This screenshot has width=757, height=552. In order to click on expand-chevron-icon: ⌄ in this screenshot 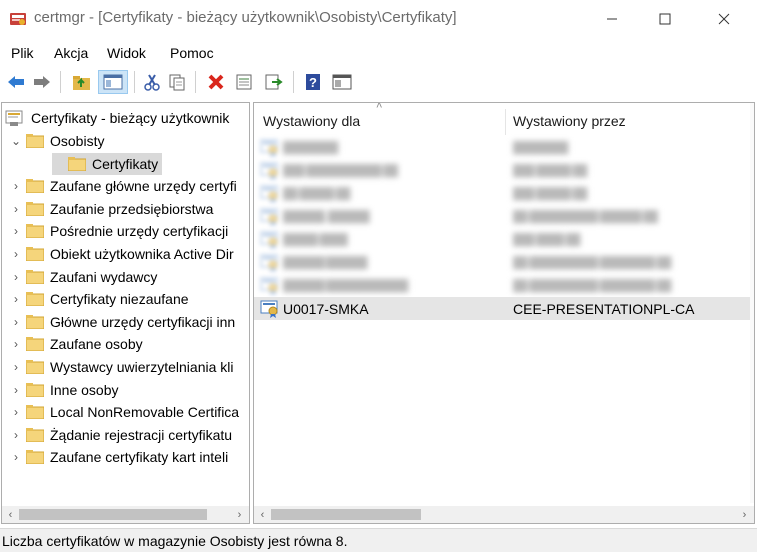, I will do `click(16, 141)`.